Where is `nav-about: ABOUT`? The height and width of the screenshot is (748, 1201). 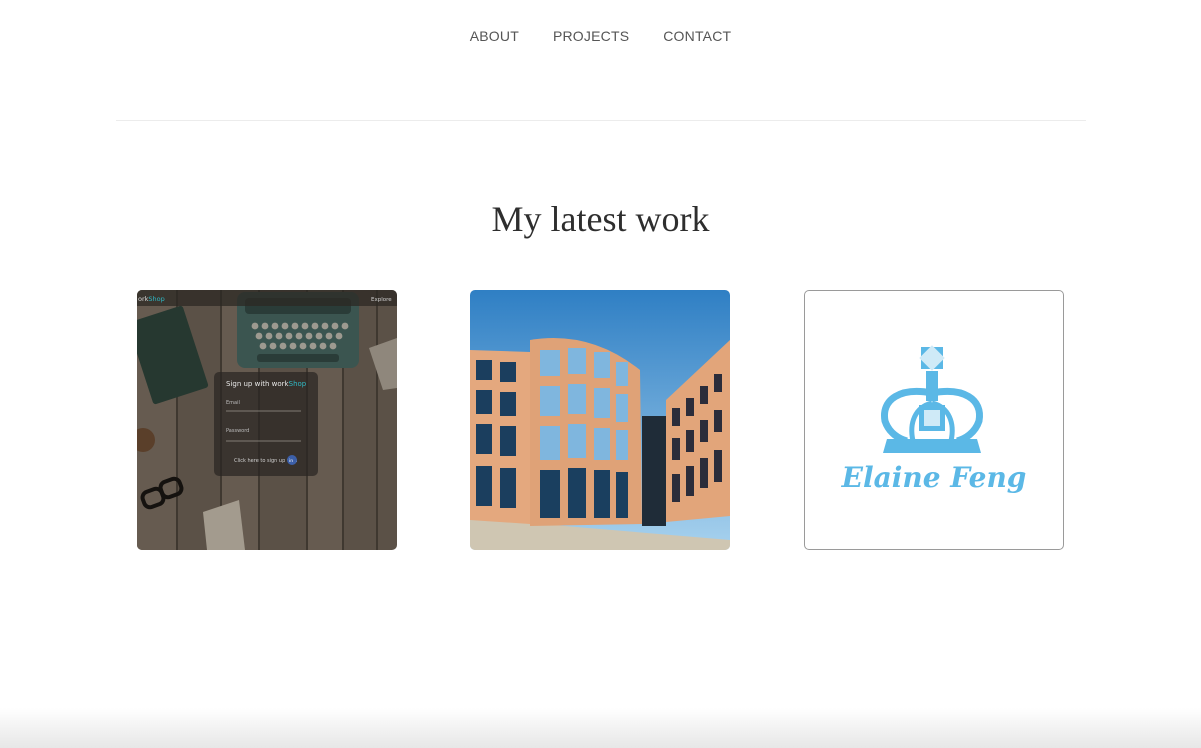 nav-about: ABOUT is located at coordinates (494, 36).